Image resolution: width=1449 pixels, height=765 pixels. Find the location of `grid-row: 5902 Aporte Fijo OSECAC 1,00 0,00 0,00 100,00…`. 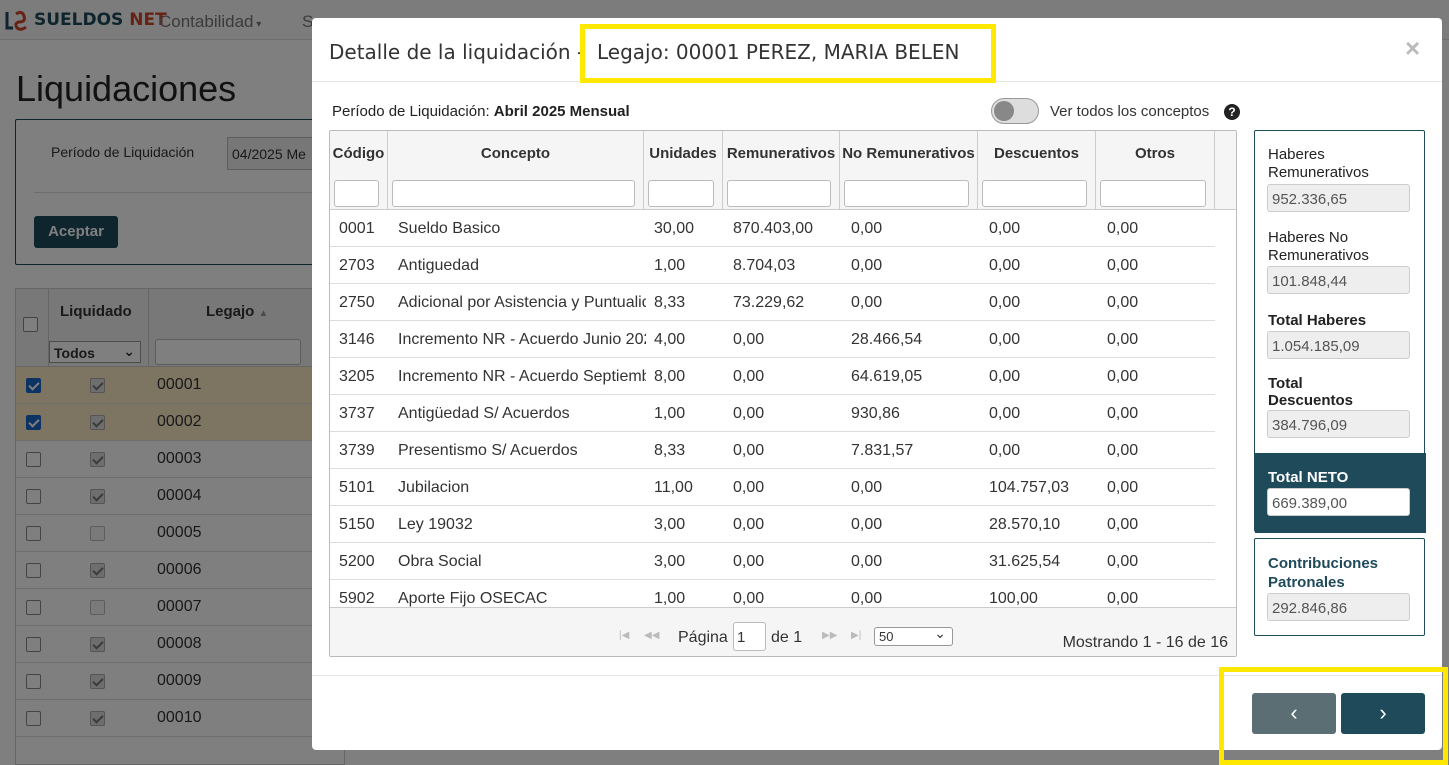

grid-row: 5902 Aporte Fijo OSECAC 1,00 0,00 0,00 100,00… is located at coordinates (772, 593).